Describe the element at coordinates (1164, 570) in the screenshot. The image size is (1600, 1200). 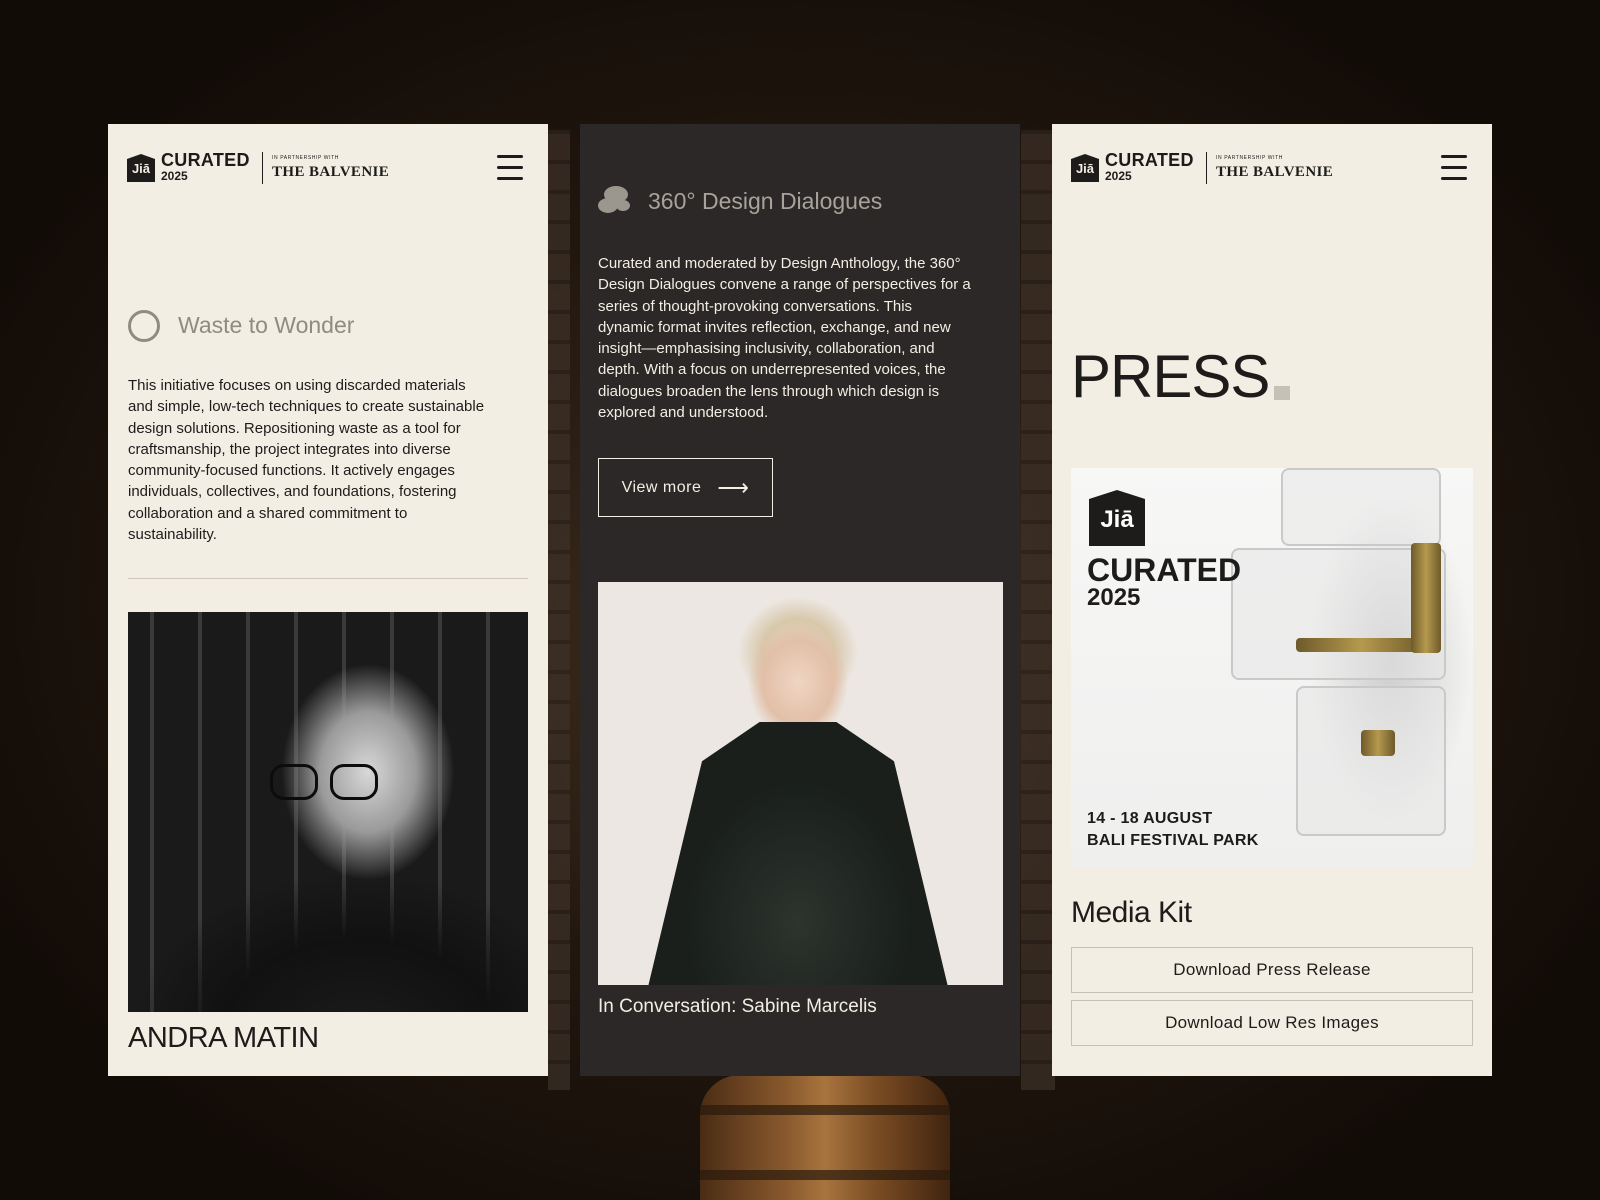
I see `poster-curated: CURATED` at that location.